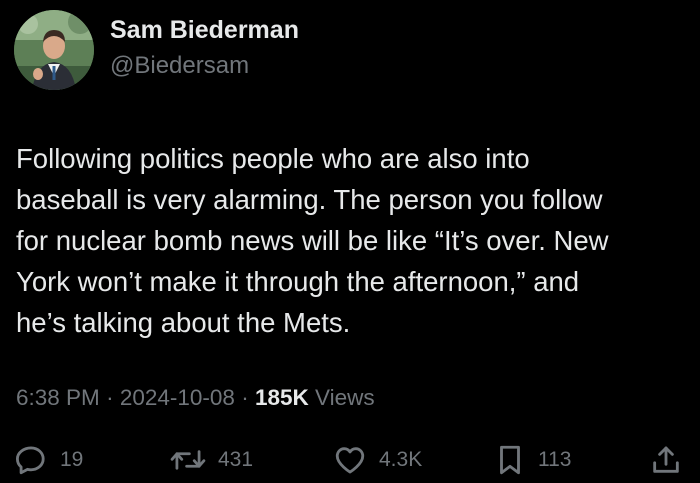 The width and height of the screenshot is (700, 483). What do you see at coordinates (345, 397) in the screenshot?
I see `views-label: Views` at bounding box center [345, 397].